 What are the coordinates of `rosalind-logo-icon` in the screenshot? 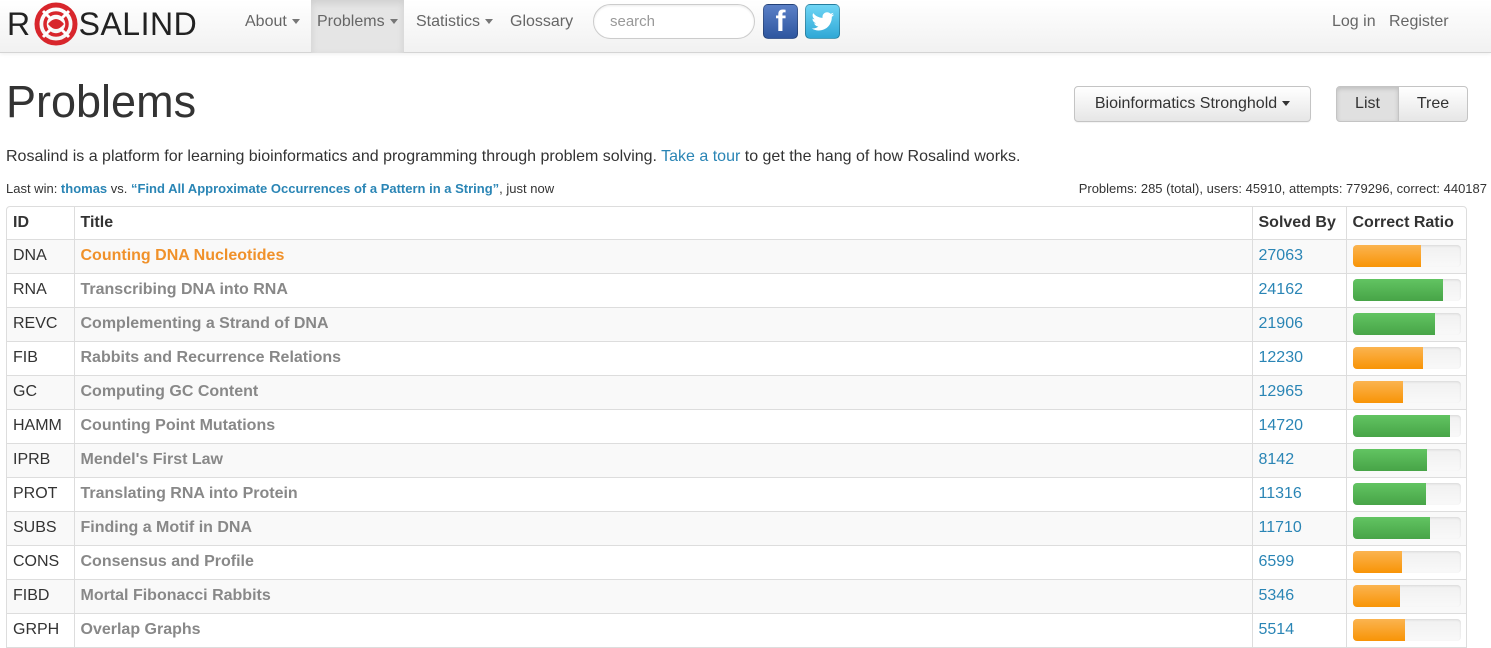 It's located at (56, 24).